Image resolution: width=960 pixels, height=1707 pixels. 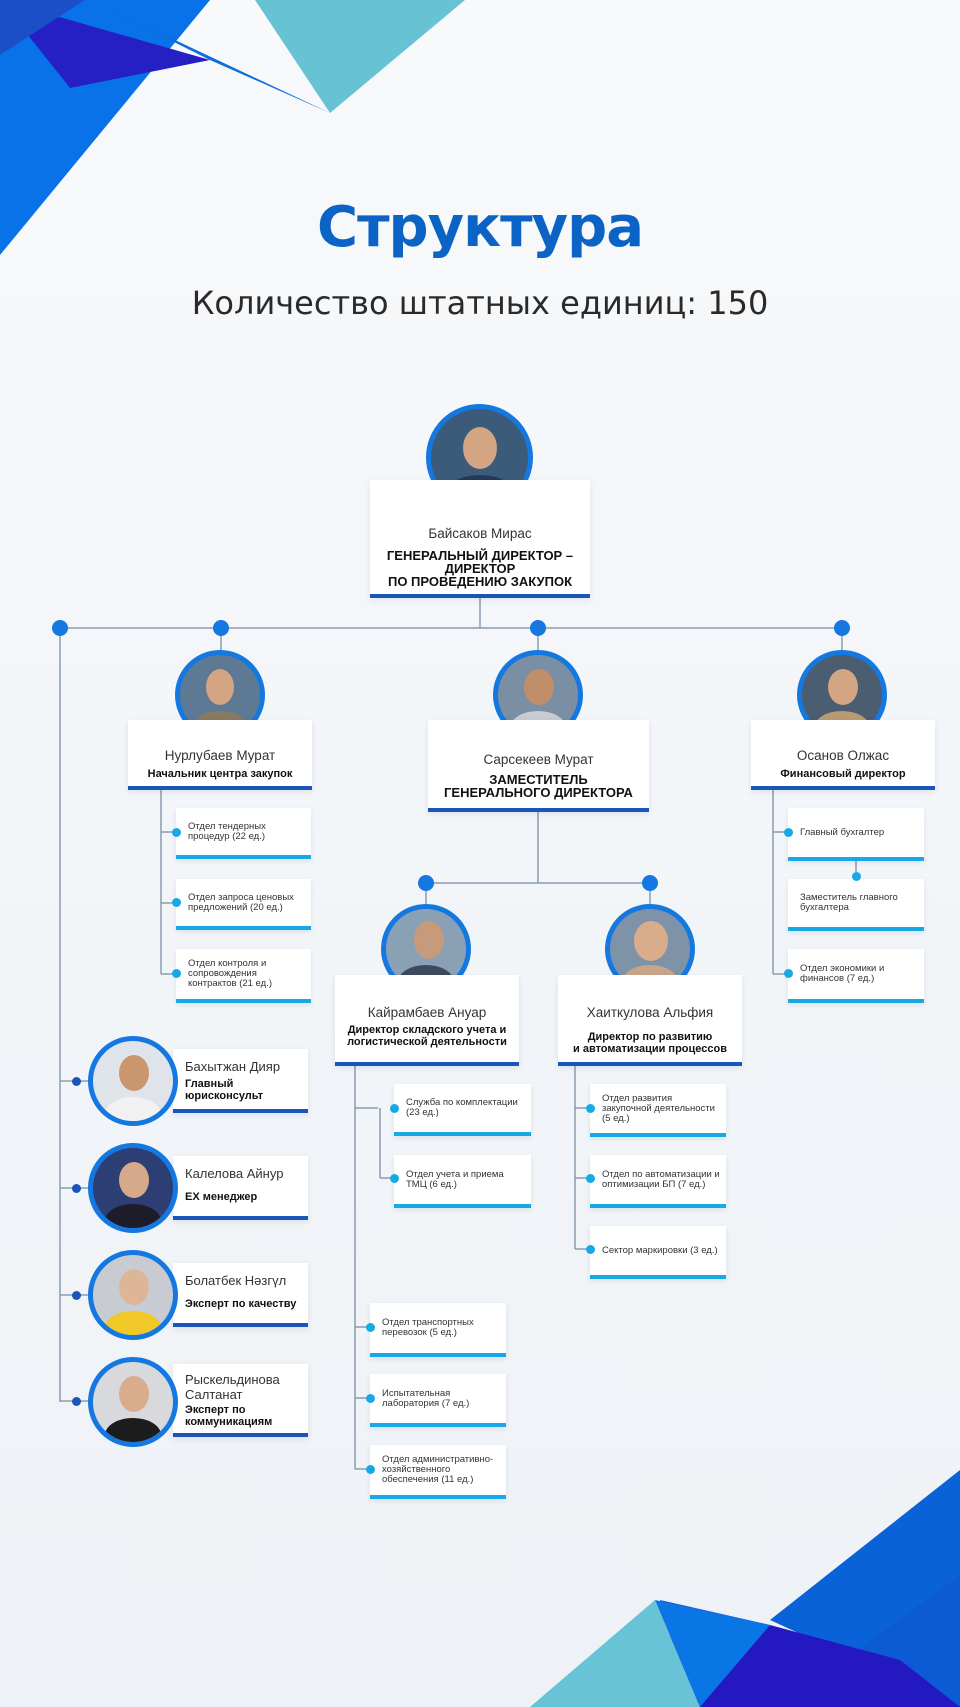 What do you see at coordinates (427, 1012) in the screenshot?
I see `warehouse-director-name: Кайрамбаев Ануар` at bounding box center [427, 1012].